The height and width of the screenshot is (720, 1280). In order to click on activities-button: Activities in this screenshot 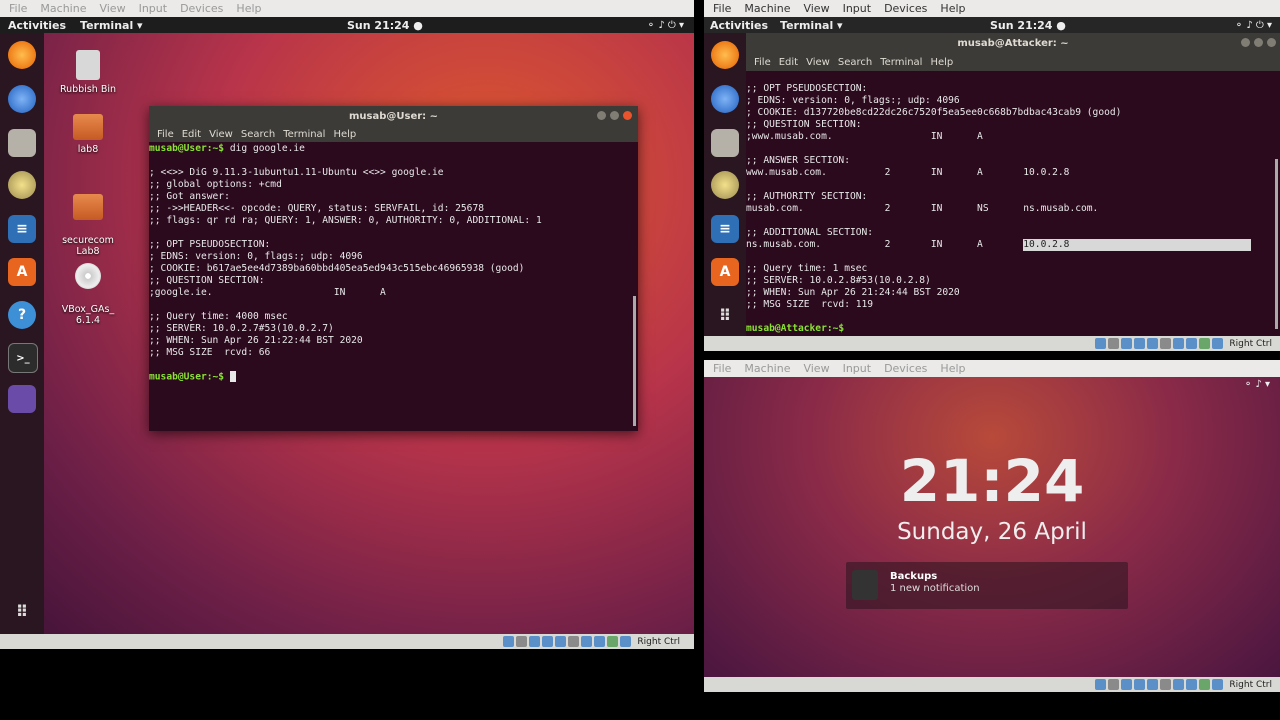, I will do `click(739, 25)`.